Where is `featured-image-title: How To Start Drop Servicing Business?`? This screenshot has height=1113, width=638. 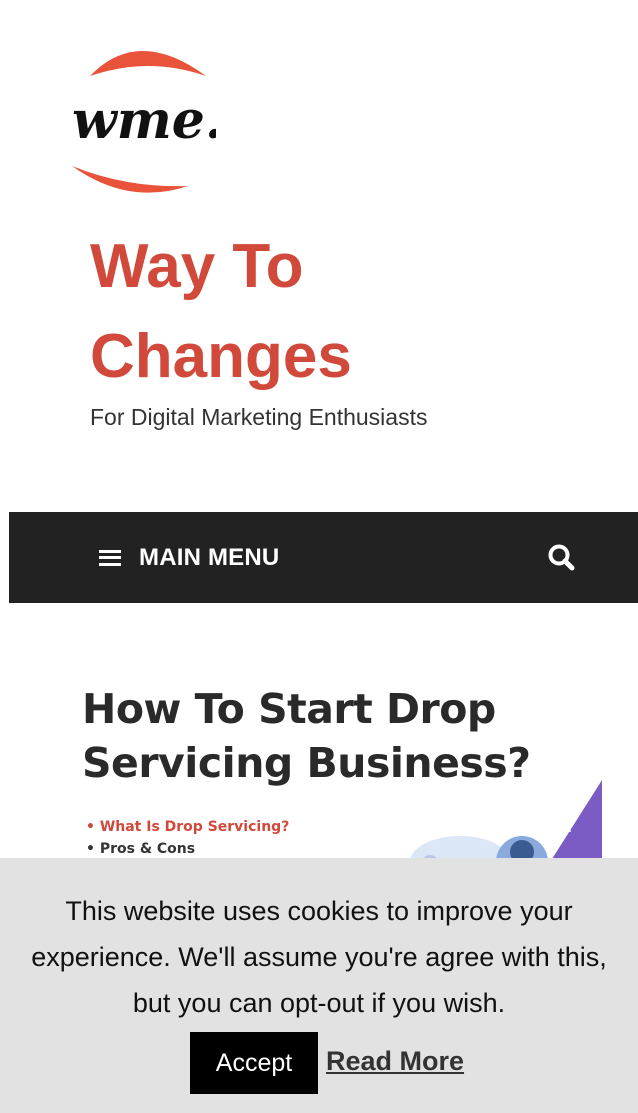 featured-image-title: How To Start Drop Servicing Business? is located at coordinates (306, 736).